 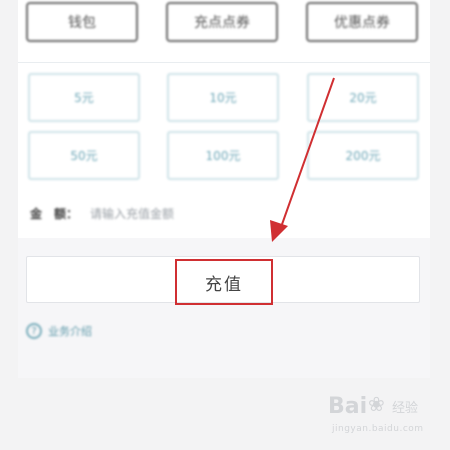 I want to click on watermark-brand: Bai, so click(x=348, y=406).